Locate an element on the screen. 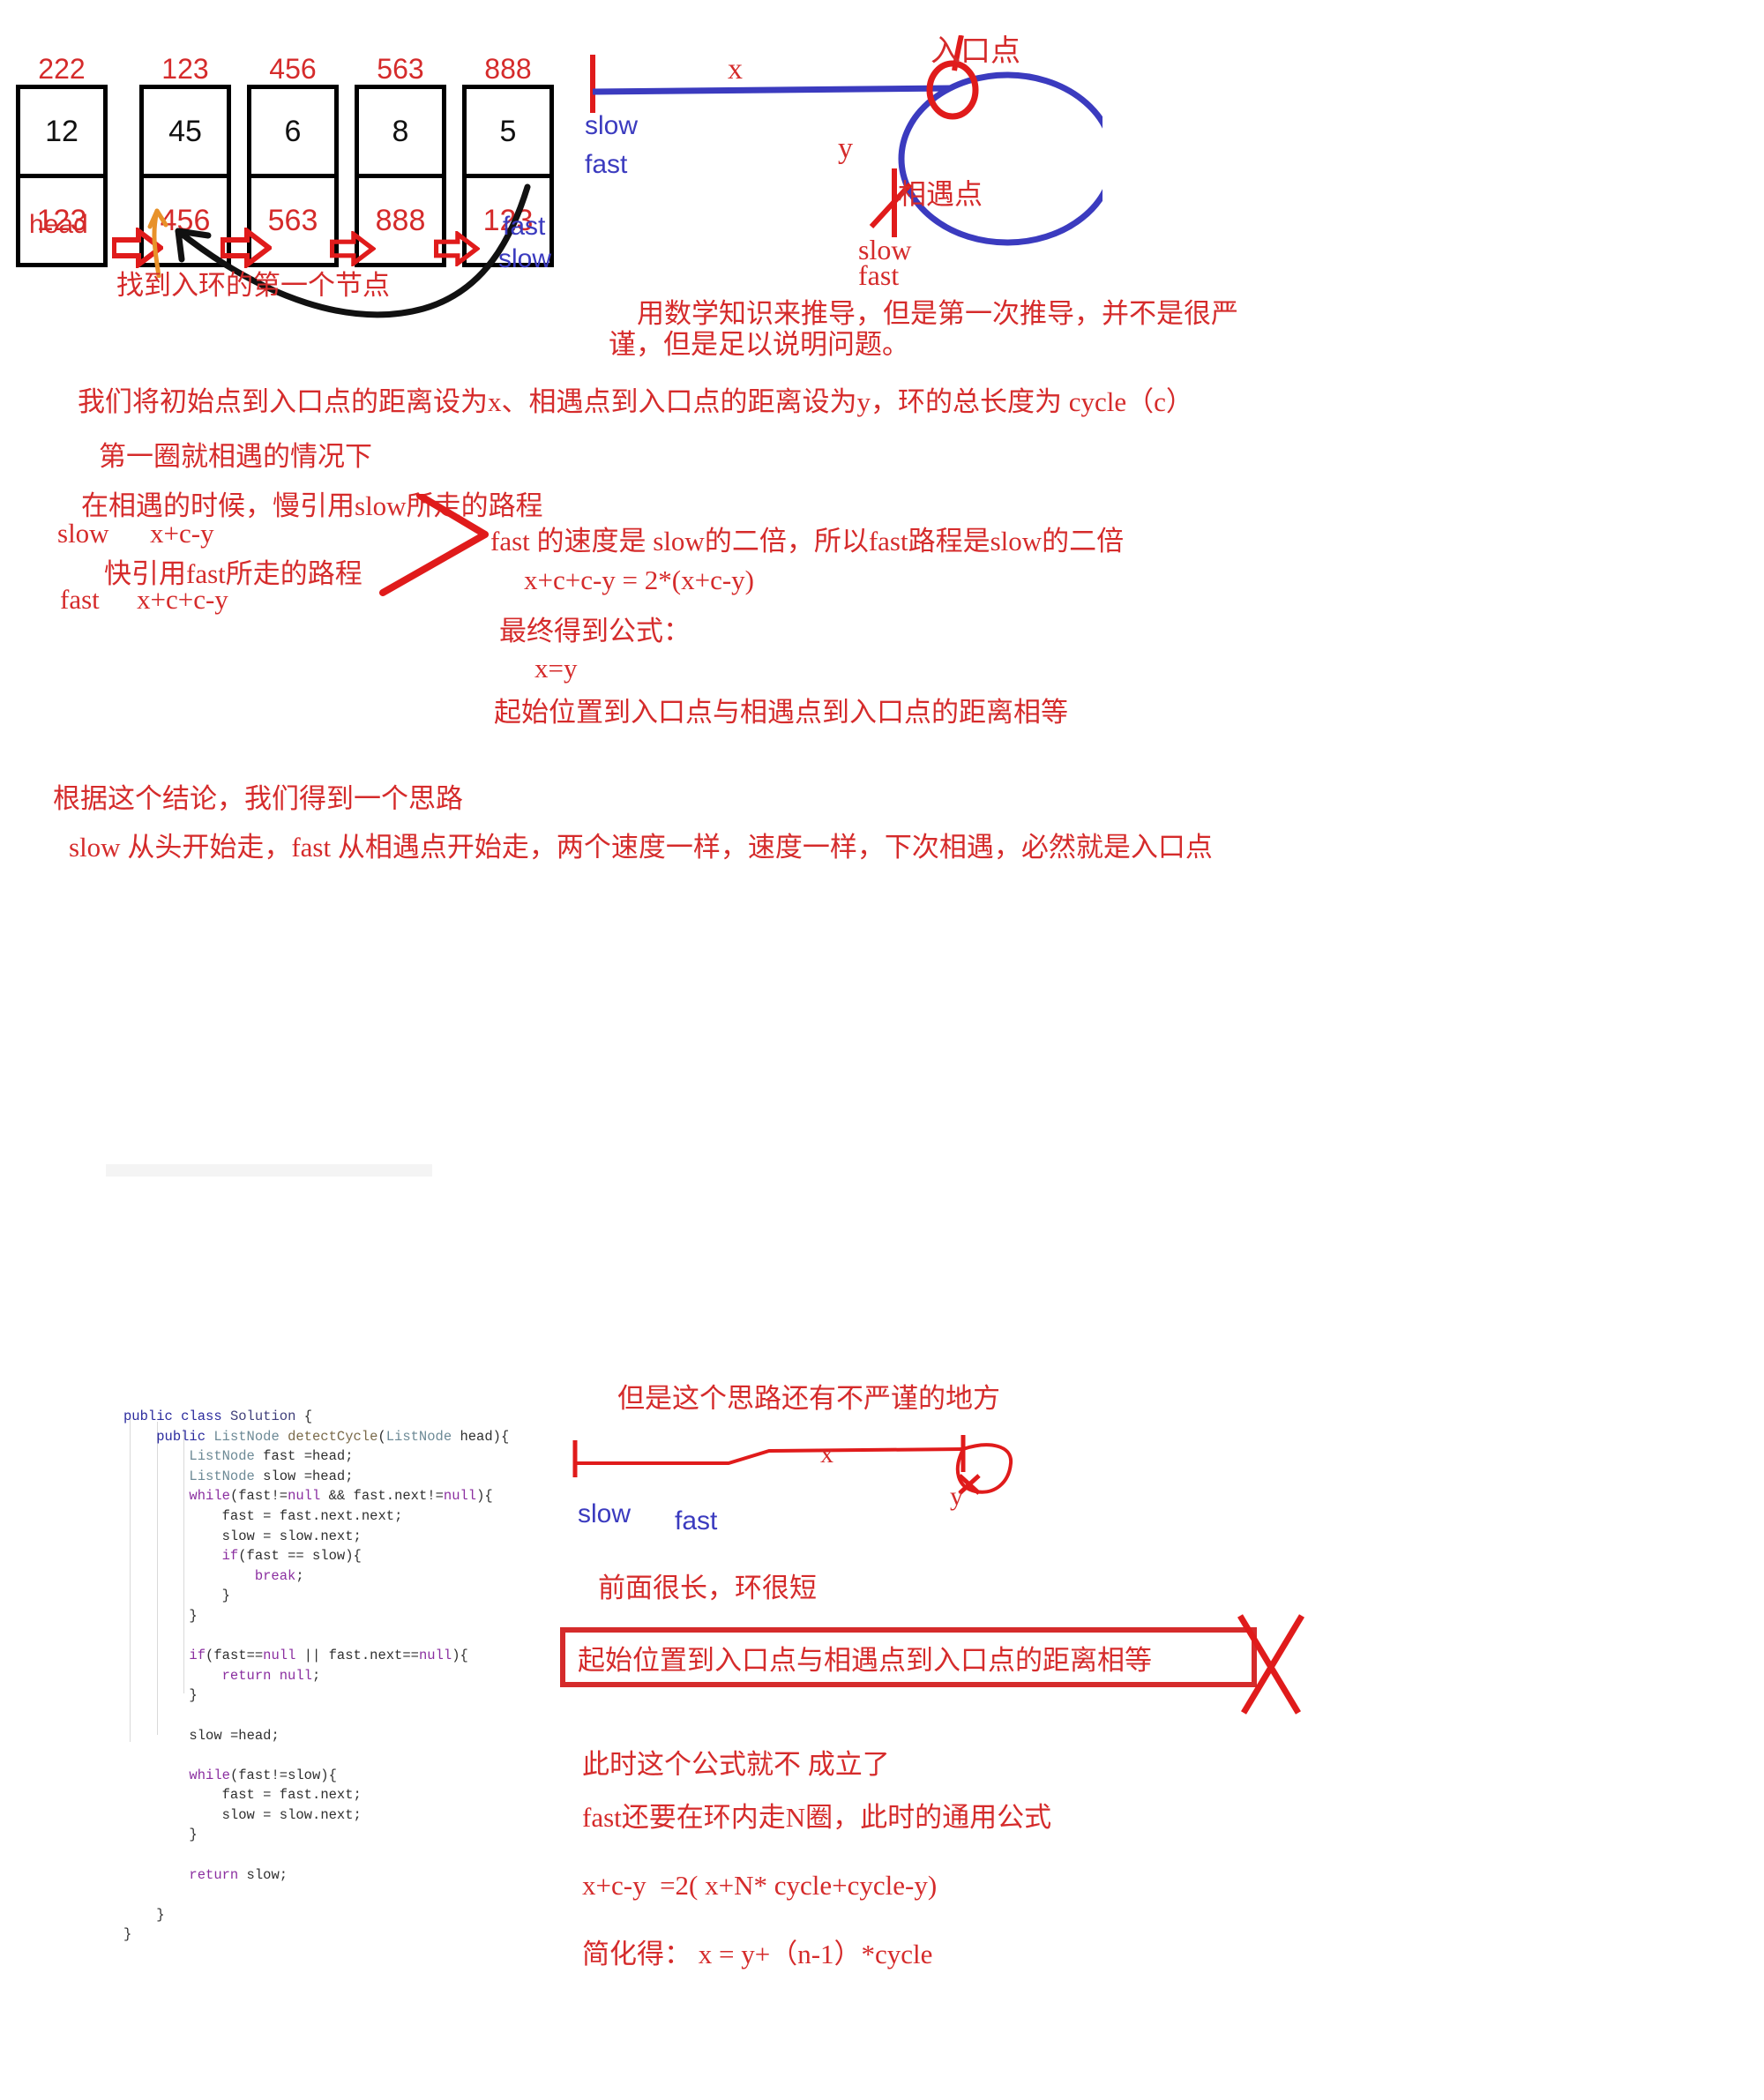  node-value-2: 6 is located at coordinates (292, 133).